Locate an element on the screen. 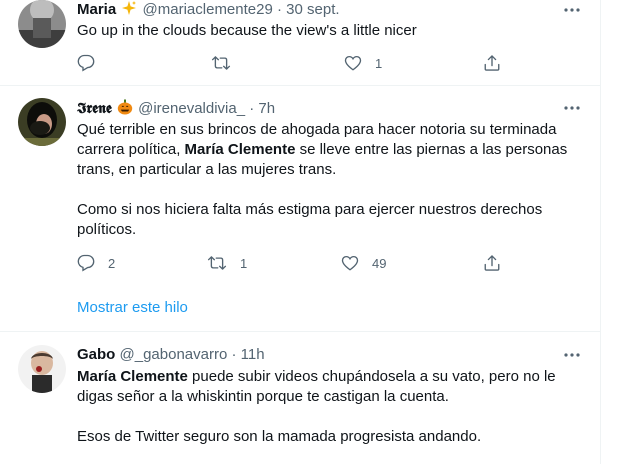  retweet-button: 1 is located at coordinates (227, 263).